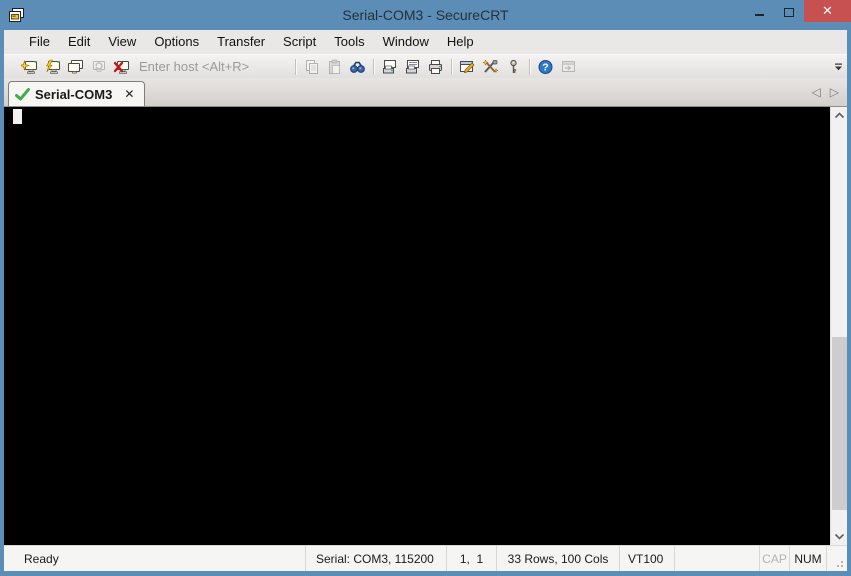 The image size is (851, 576). What do you see at coordinates (558, 558) in the screenshot?
I see `status-grid-size: 33 Rows, 100 Cols` at bounding box center [558, 558].